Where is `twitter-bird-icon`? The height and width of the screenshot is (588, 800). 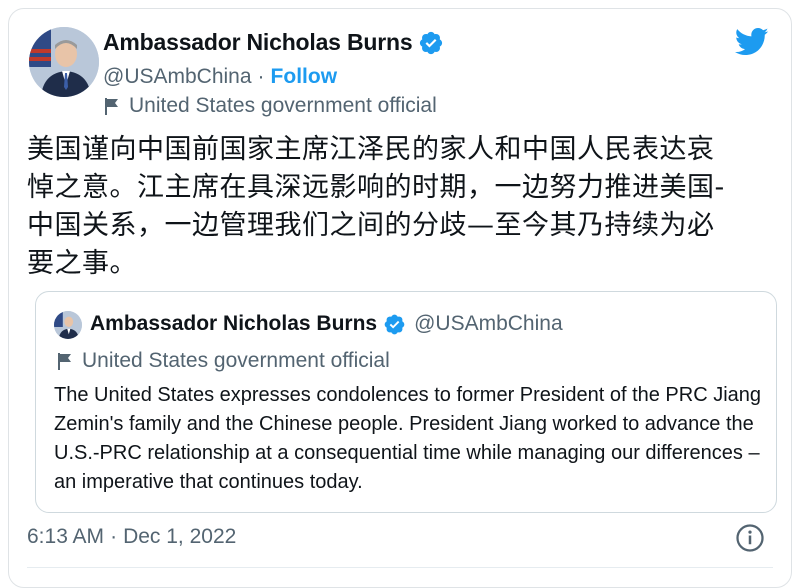 twitter-bird-icon is located at coordinates (752, 42).